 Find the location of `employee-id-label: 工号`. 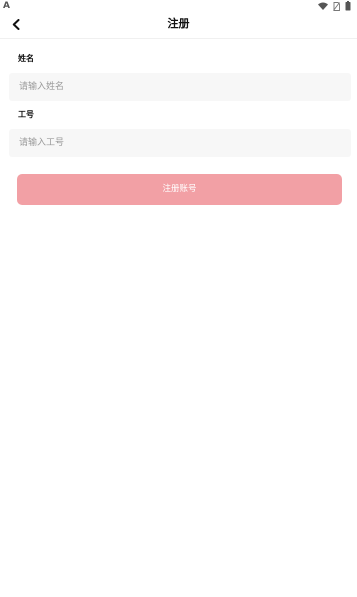

employee-id-label: 工号 is located at coordinates (26, 114).